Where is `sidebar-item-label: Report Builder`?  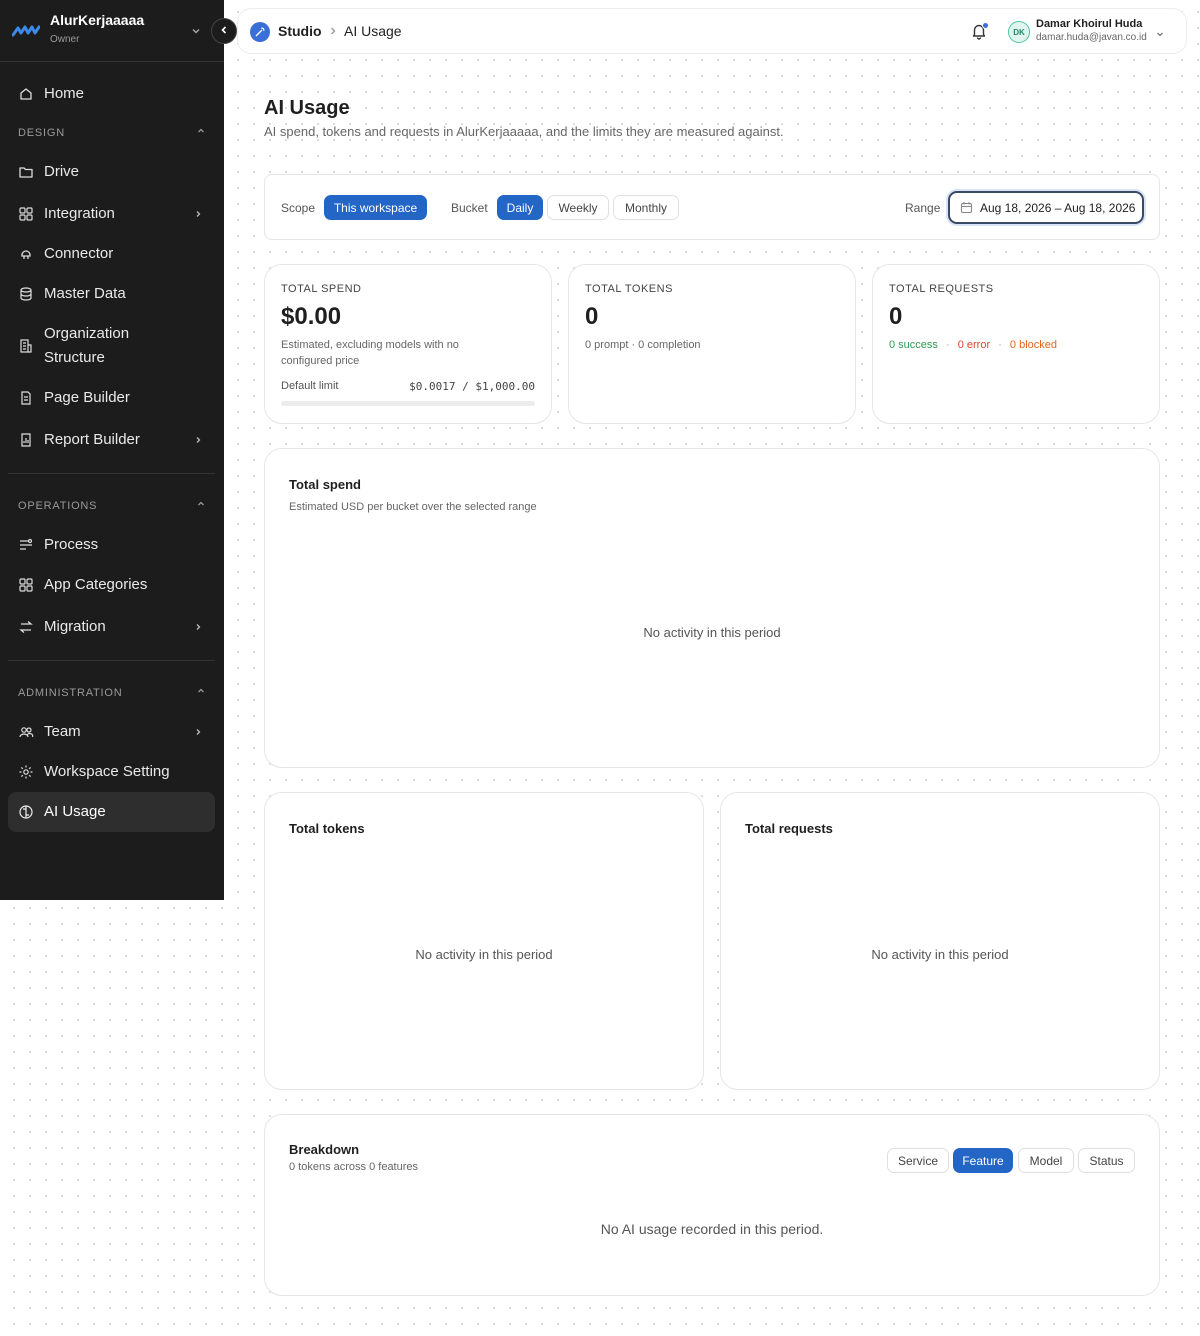
sidebar-item-label: Report Builder is located at coordinates (92, 439).